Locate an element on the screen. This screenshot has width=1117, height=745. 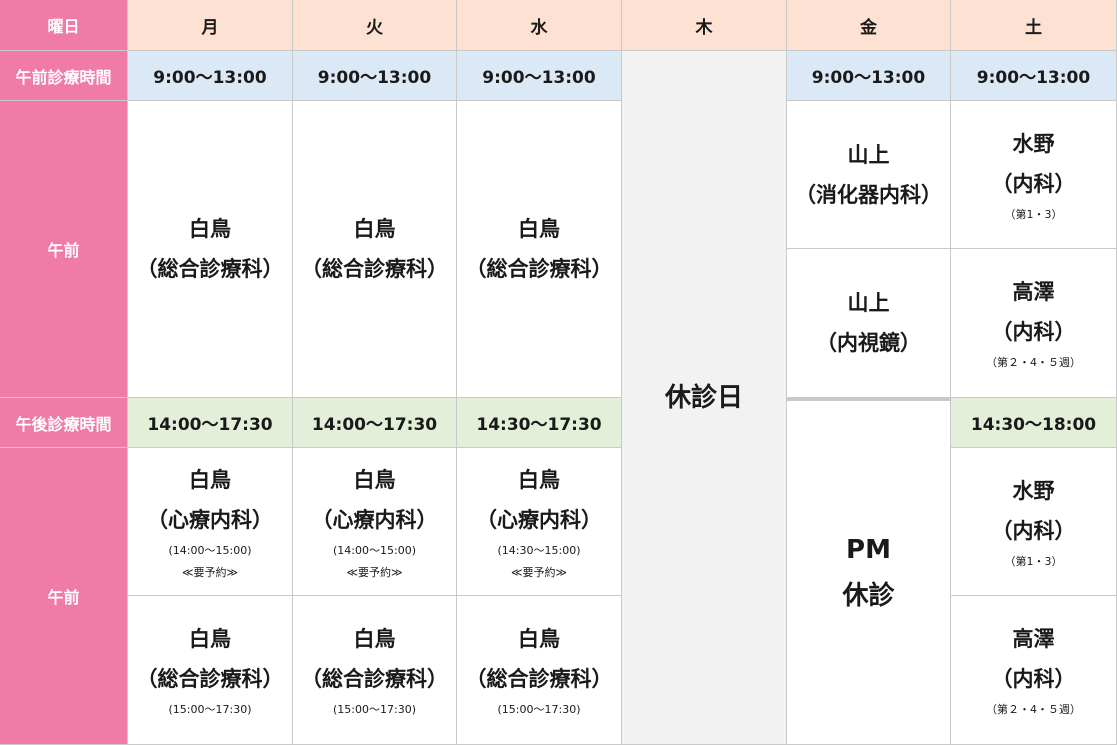
pm-time-tue: 14:00～17:30 is located at coordinates (375, 423).